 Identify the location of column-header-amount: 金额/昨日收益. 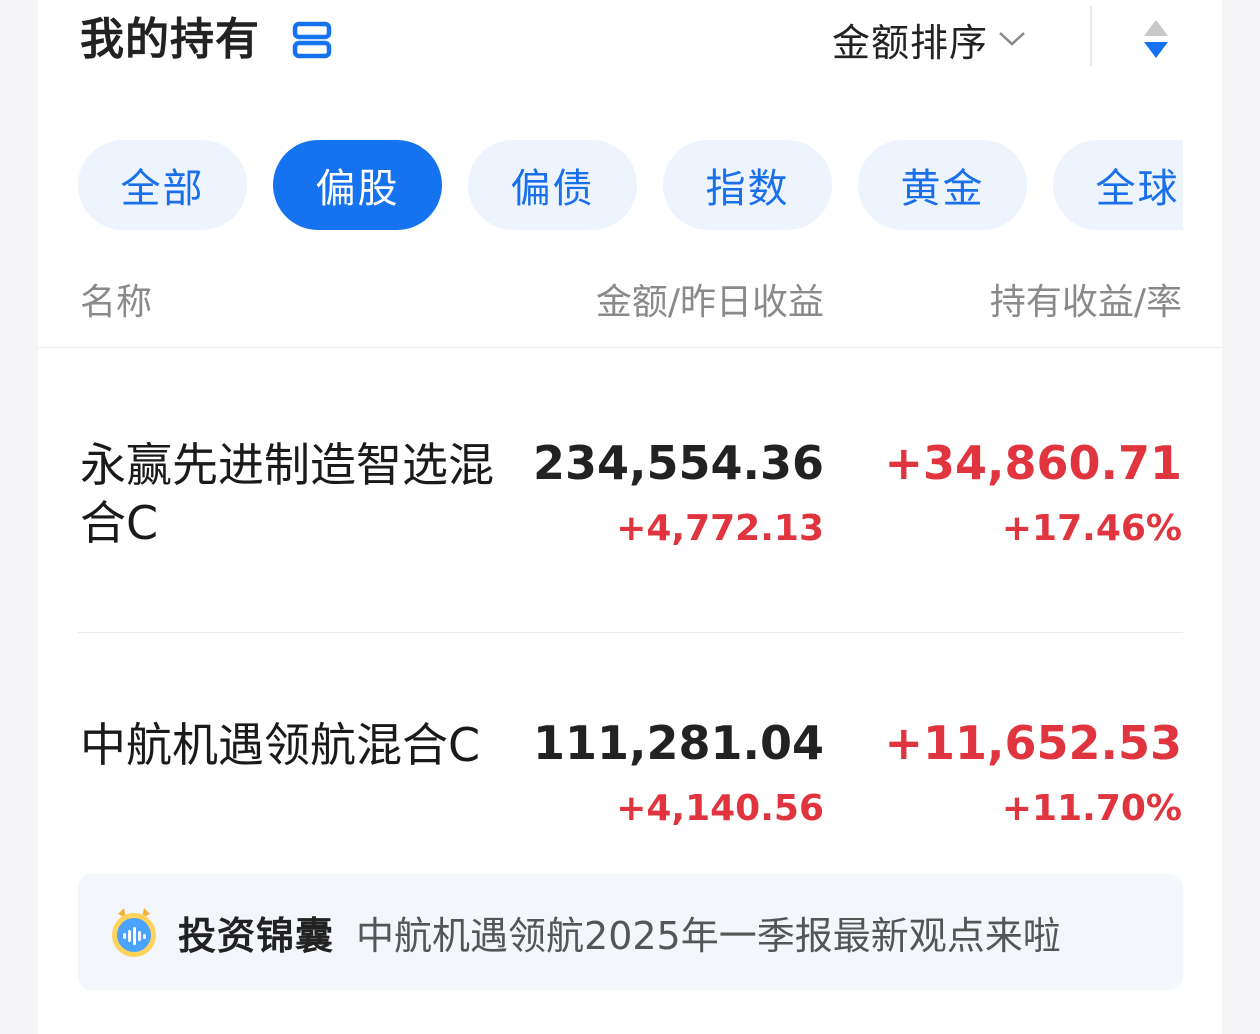
(709, 302).